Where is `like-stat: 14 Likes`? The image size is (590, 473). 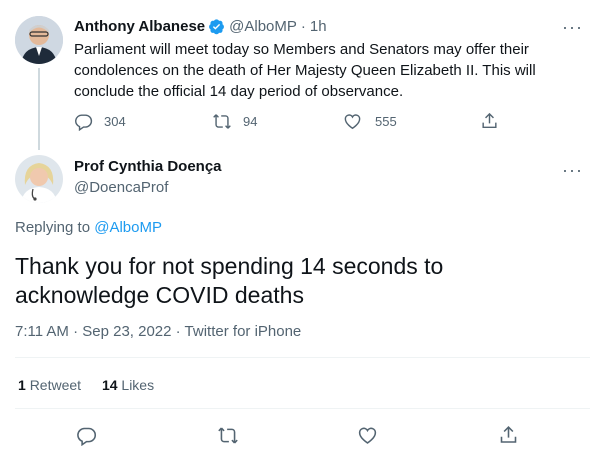
like-stat: 14 Likes is located at coordinates (128, 385).